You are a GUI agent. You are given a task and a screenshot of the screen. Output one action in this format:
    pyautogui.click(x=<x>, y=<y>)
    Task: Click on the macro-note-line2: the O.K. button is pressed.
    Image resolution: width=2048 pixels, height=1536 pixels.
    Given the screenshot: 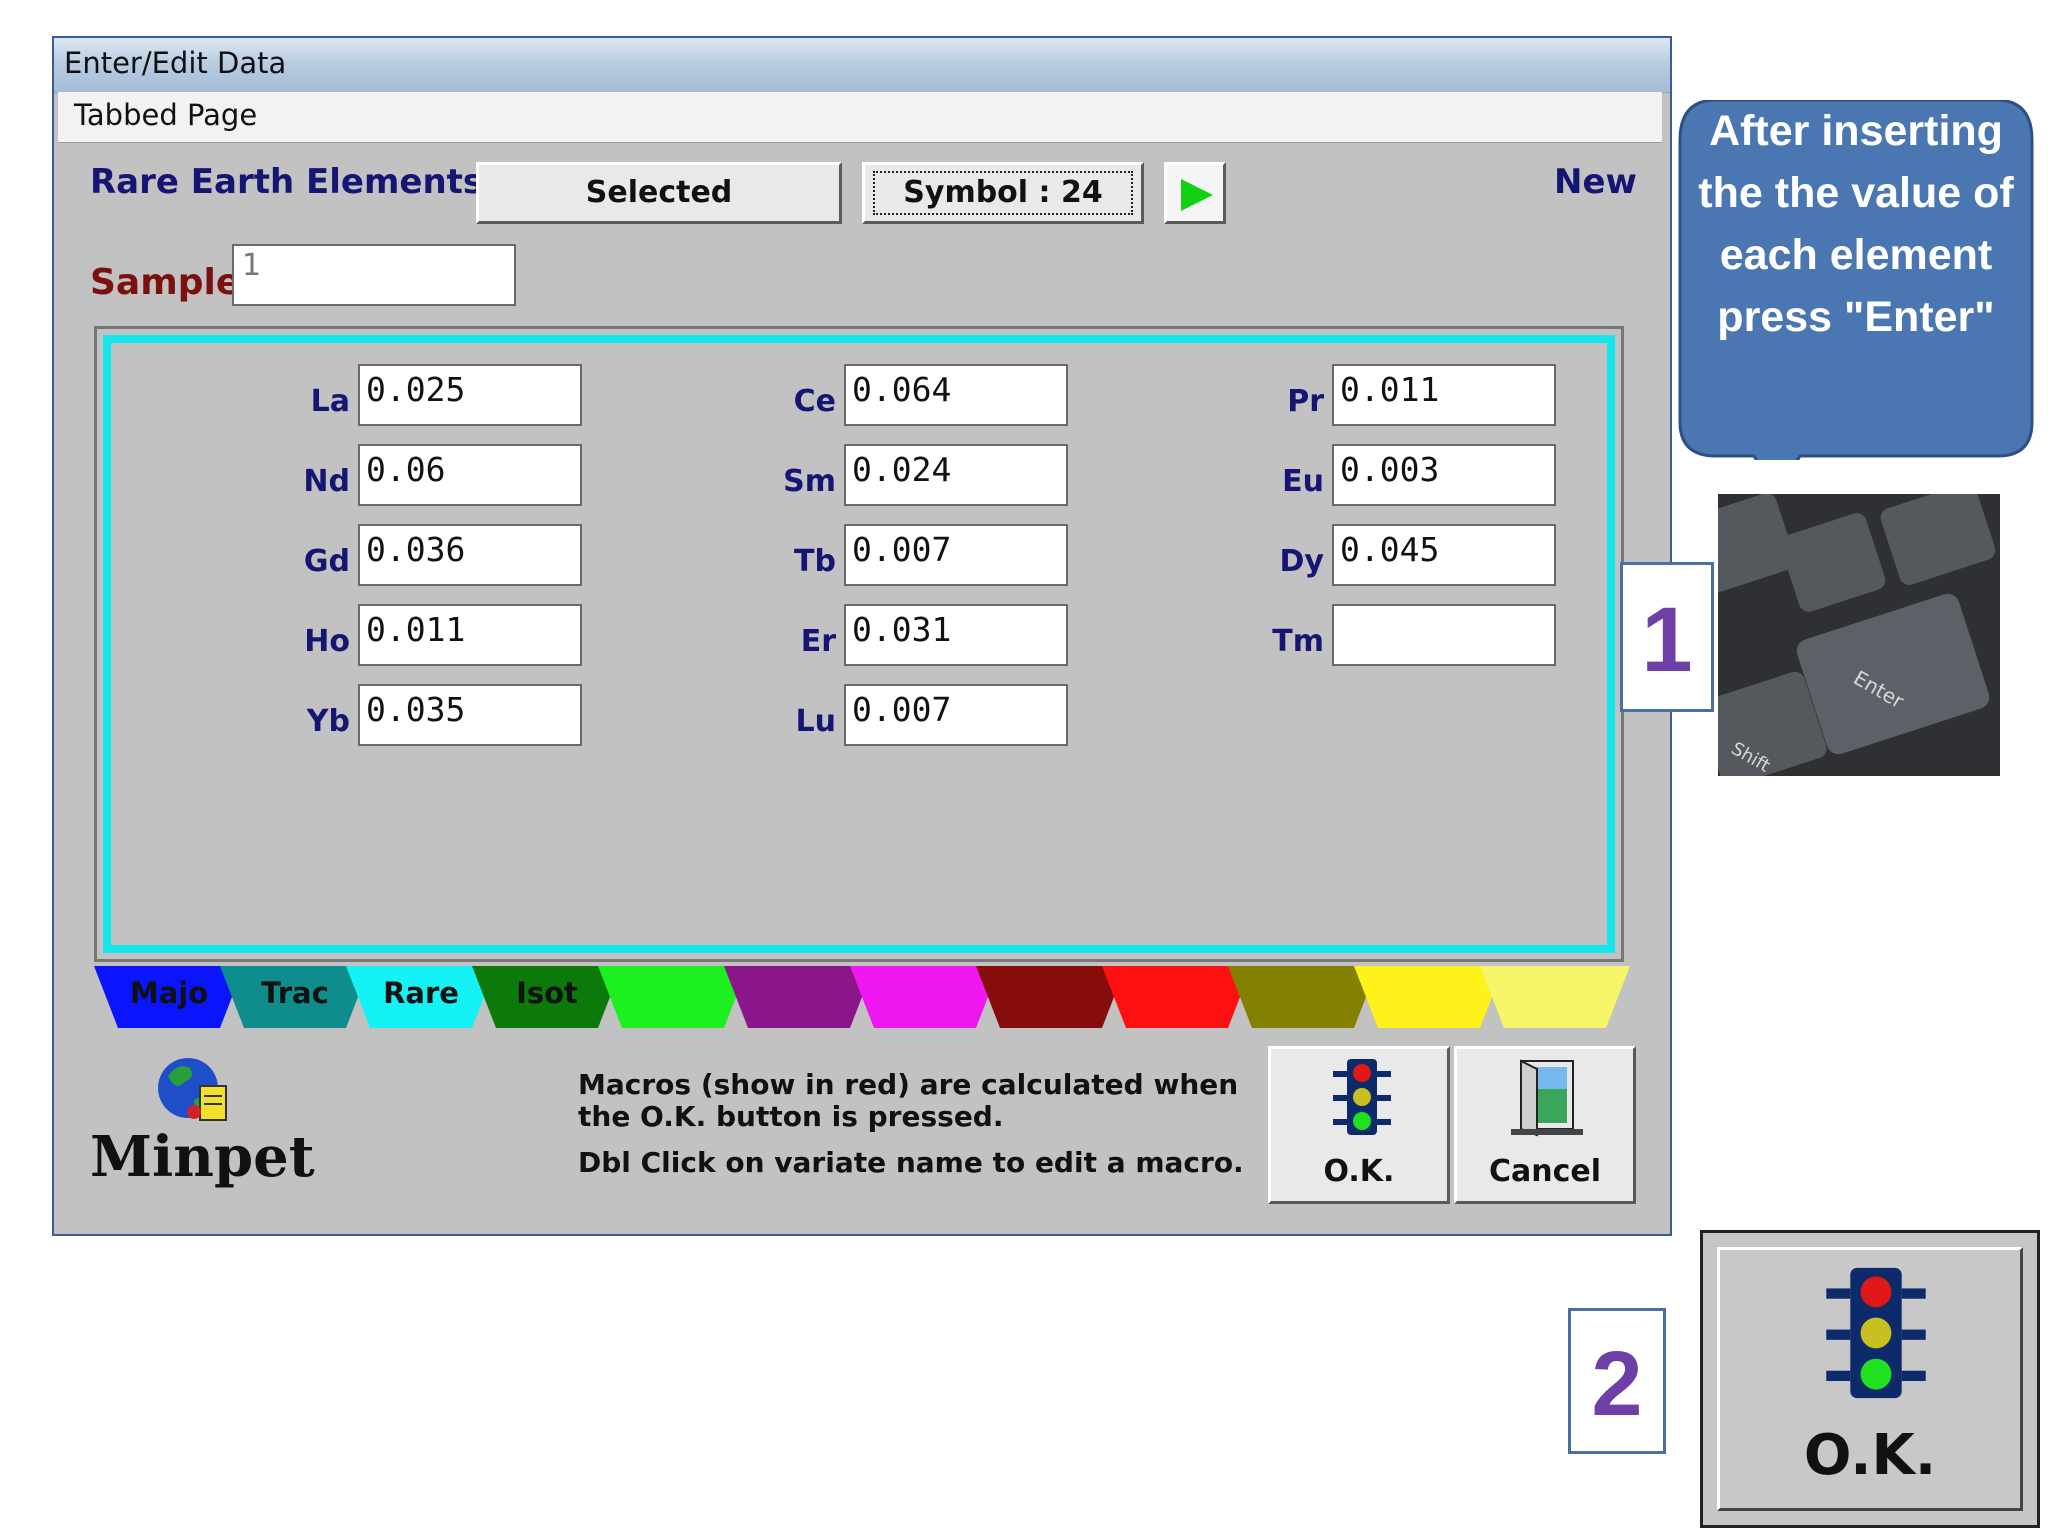 What is the action you would take?
    pyautogui.click(x=791, y=1116)
    